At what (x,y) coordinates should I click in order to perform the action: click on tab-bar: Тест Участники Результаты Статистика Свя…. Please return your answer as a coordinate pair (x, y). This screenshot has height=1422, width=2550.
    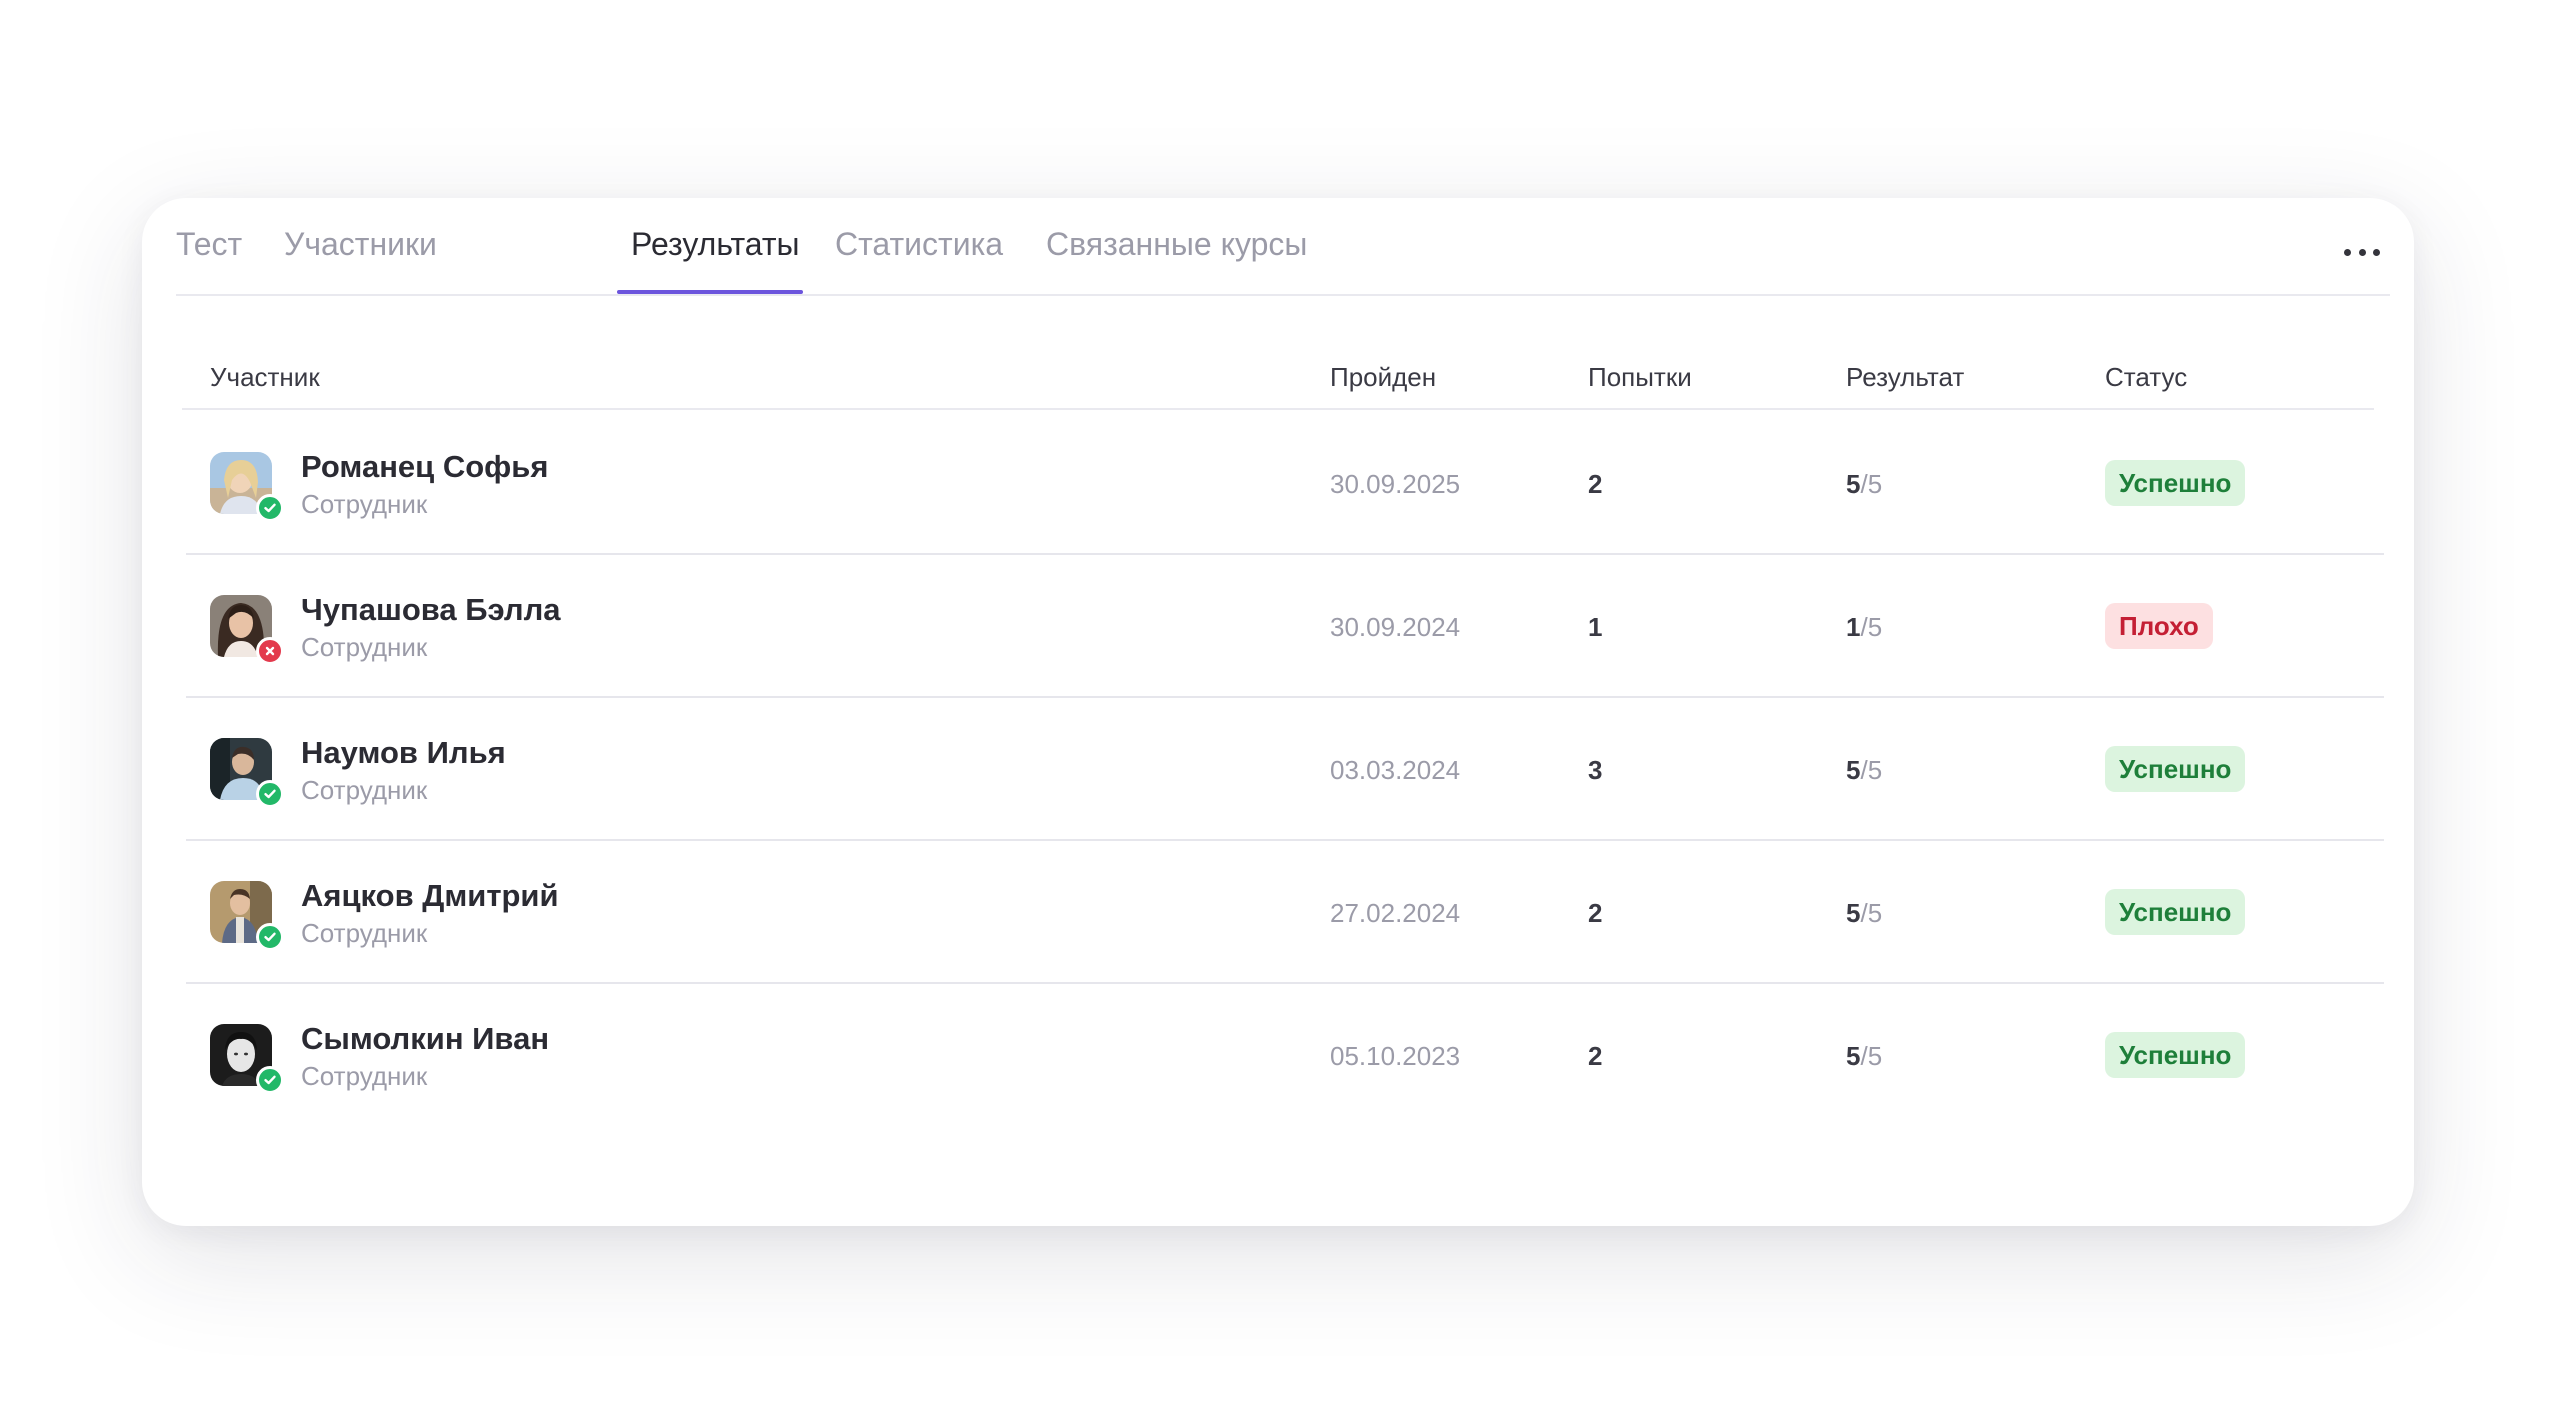
    Looking at the image, I should click on (1283, 247).